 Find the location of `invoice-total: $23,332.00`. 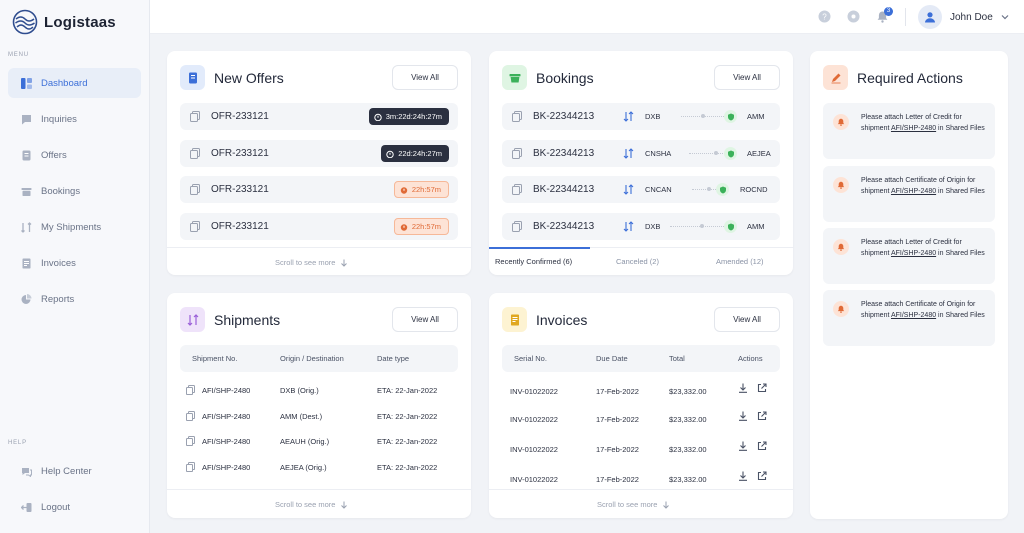

invoice-total: $23,332.00 is located at coordinates (688, 391).